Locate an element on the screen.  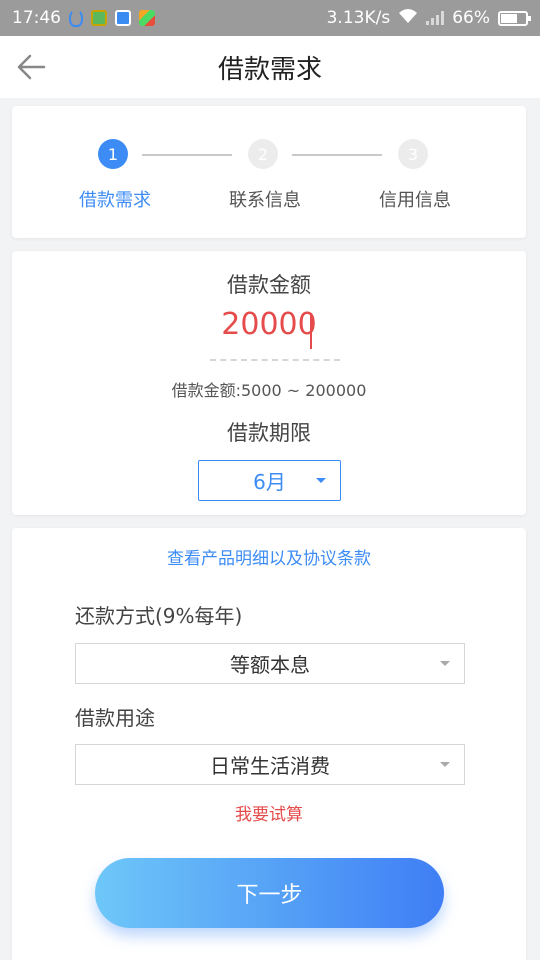
step-1-label: 借款需求 is located at coordinates (115, 200).